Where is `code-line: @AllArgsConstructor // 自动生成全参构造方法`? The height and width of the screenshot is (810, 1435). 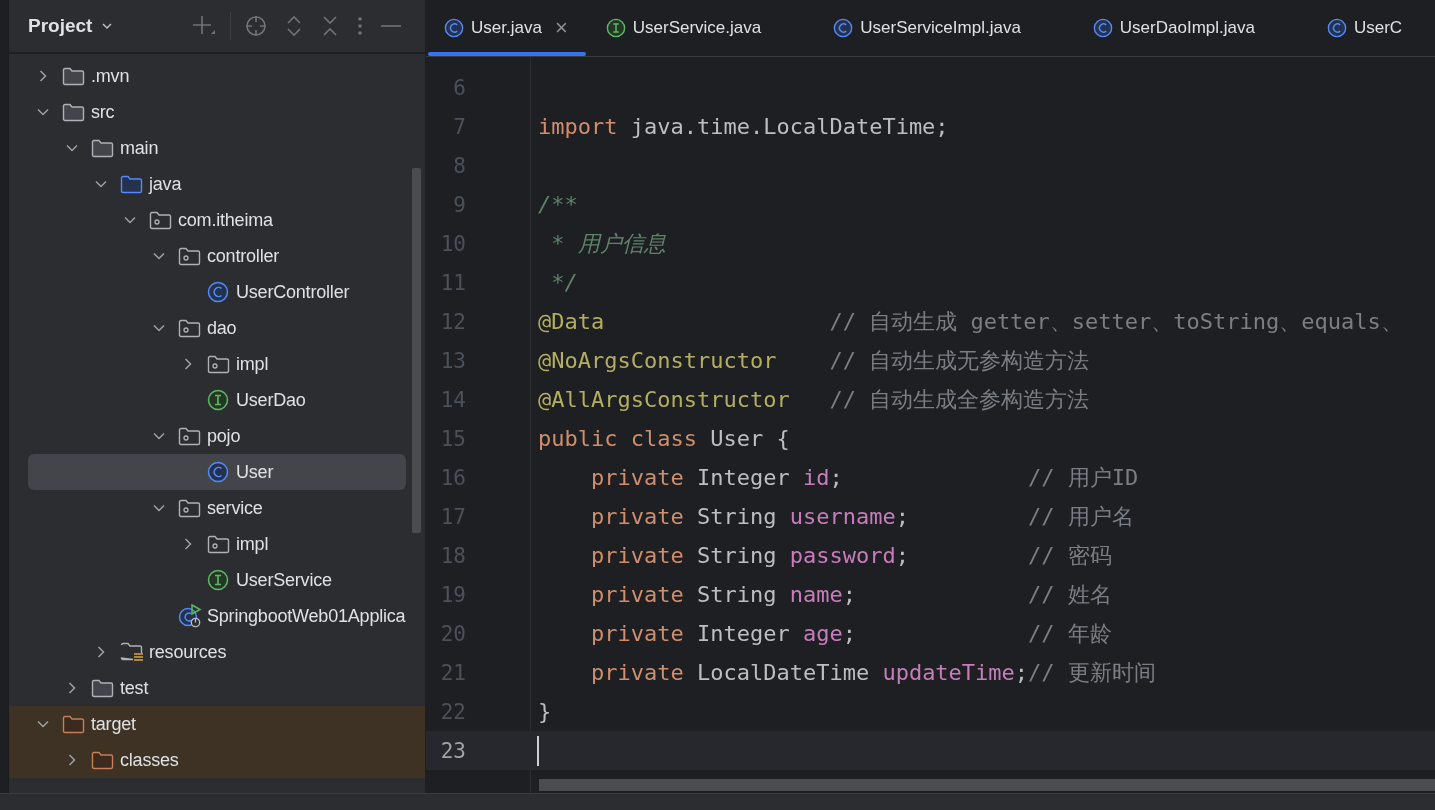 code-line: @AllArgsConstructor // 自动生成全参构造方法 is located at coordinates (814, 399).